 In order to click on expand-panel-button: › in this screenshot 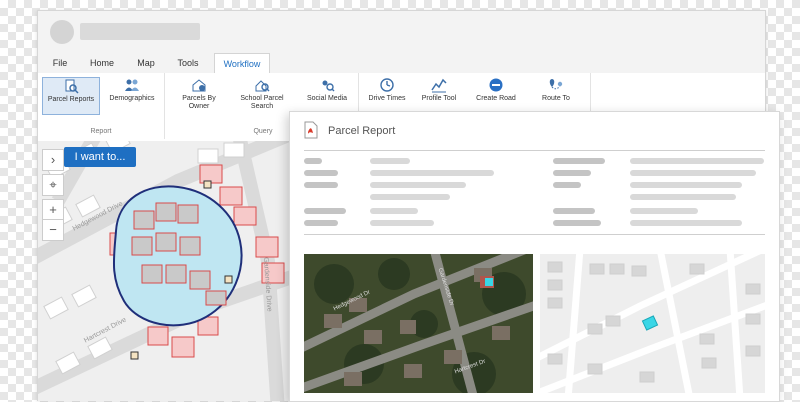, I will do `click(53, 160)`.